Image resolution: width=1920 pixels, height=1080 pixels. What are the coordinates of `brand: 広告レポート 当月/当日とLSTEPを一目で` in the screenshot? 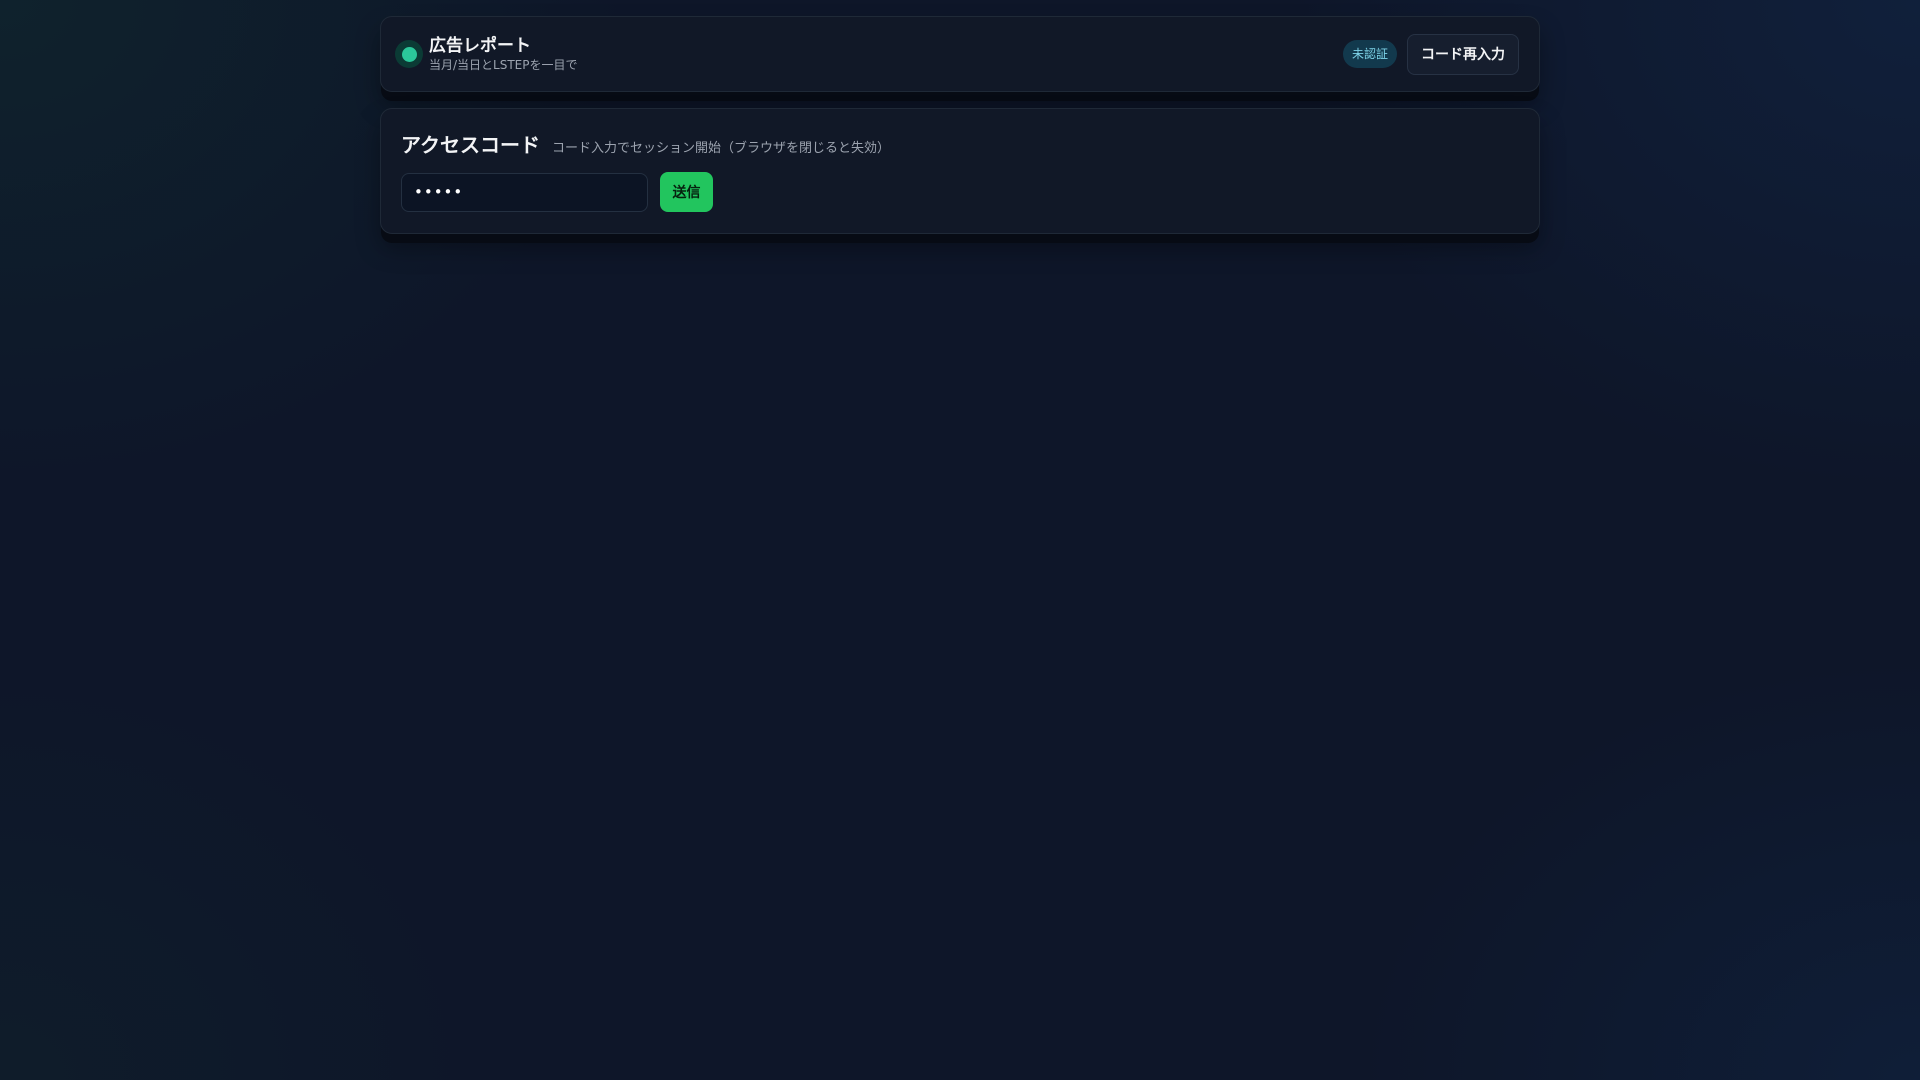 It's located at (503, 54).